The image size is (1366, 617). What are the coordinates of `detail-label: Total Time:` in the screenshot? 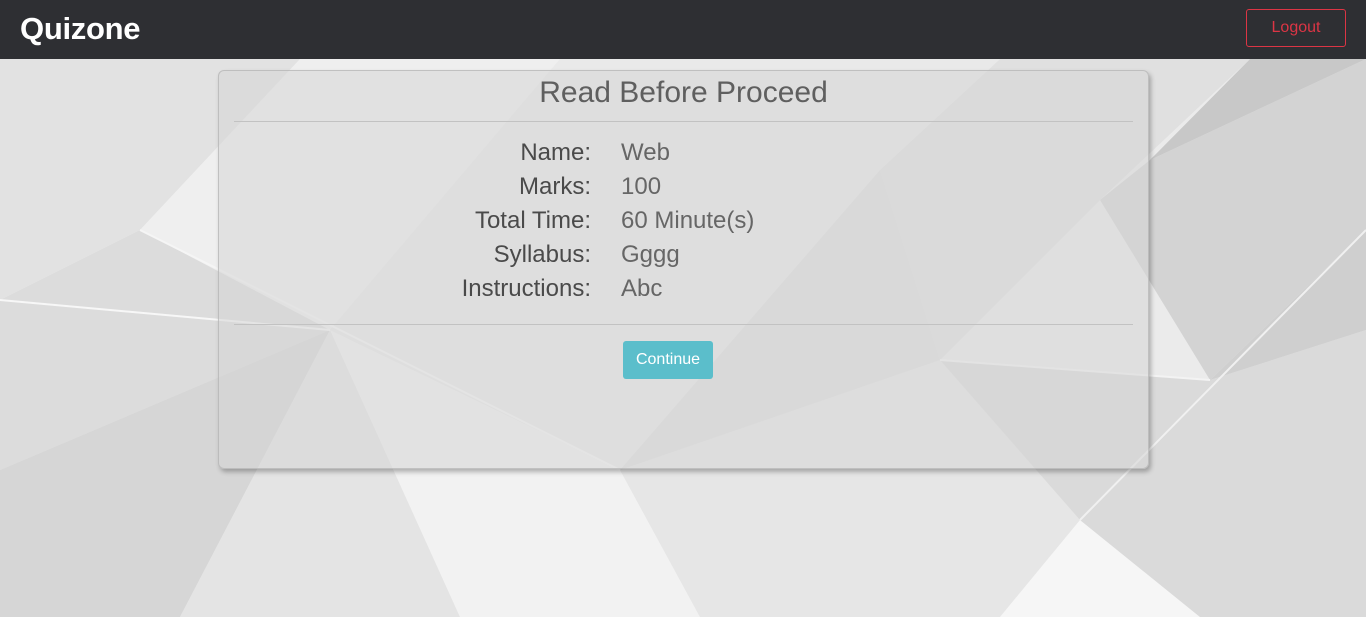 It's located at (532, 220).